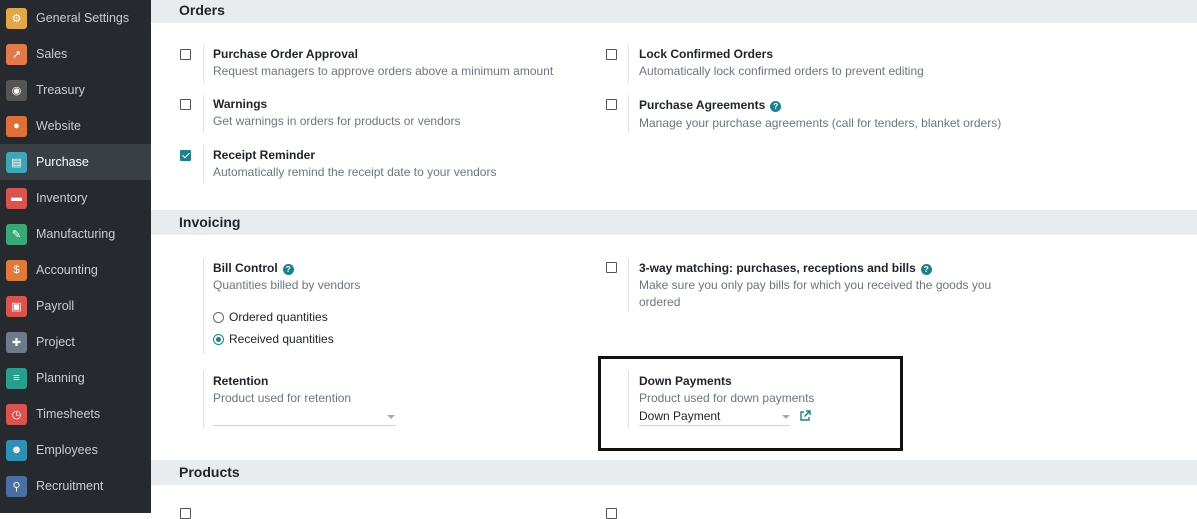 The image size is (1197, 519). Describe the element at coordinates (16, 18) in the screenshot. I see `gear-icon: ⚙` at that location.